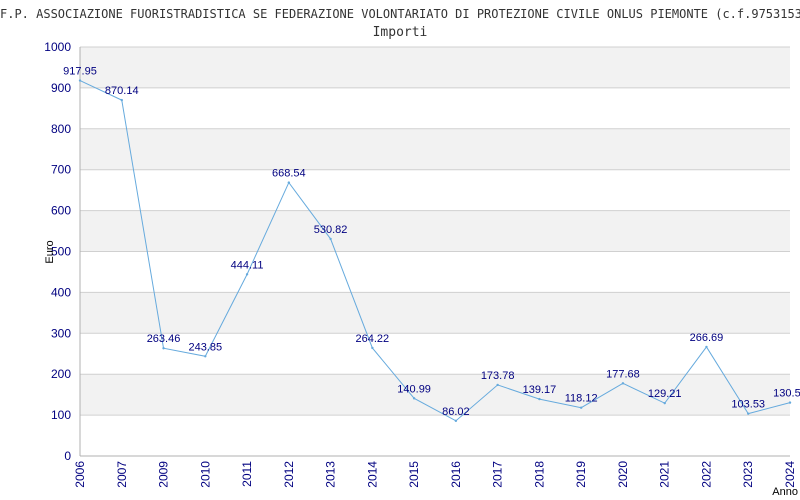  Describe the element at coordinates (707, 338) in the screenshot. I see `data-label: 266.69` at that location.